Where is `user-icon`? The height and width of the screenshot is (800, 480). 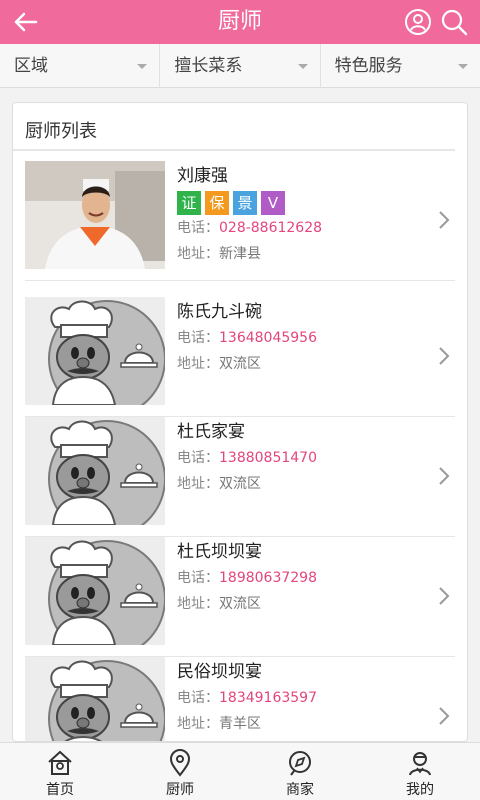 user-icon is located at coordinates (418, 22).